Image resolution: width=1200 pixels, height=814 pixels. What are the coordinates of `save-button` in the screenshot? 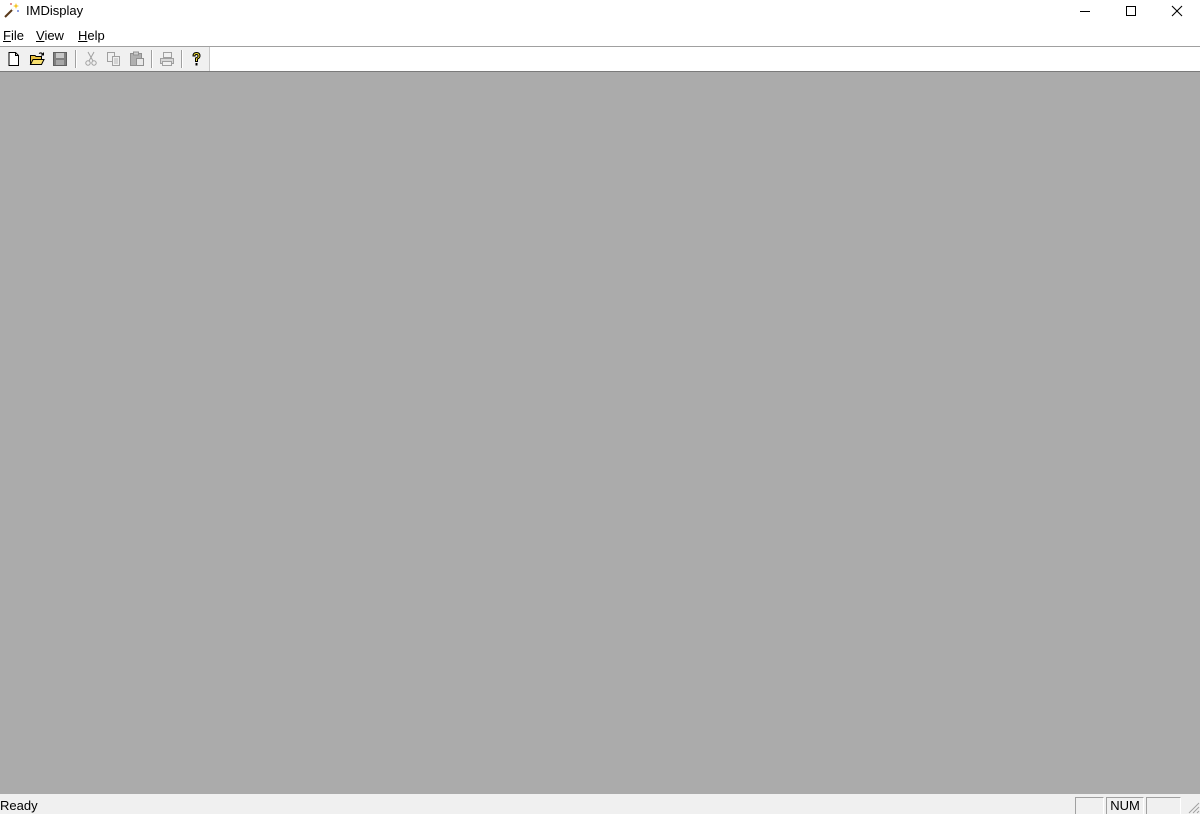 It's located at (60, 59).